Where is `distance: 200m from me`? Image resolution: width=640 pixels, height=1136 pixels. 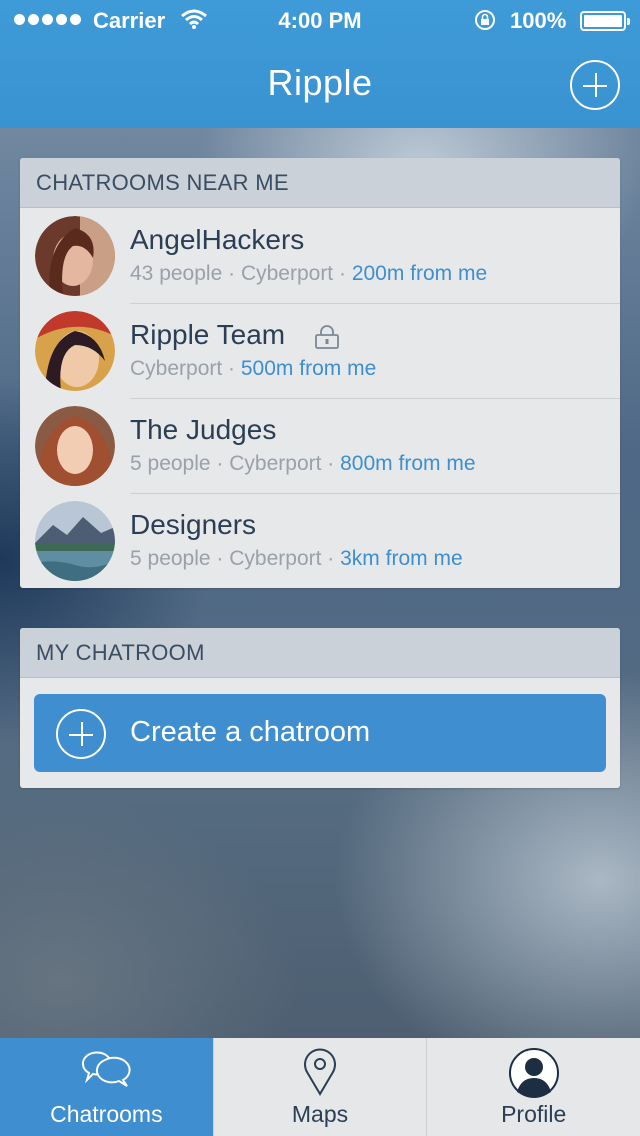 distance: 200m from me is located at coordinates (419, 273).